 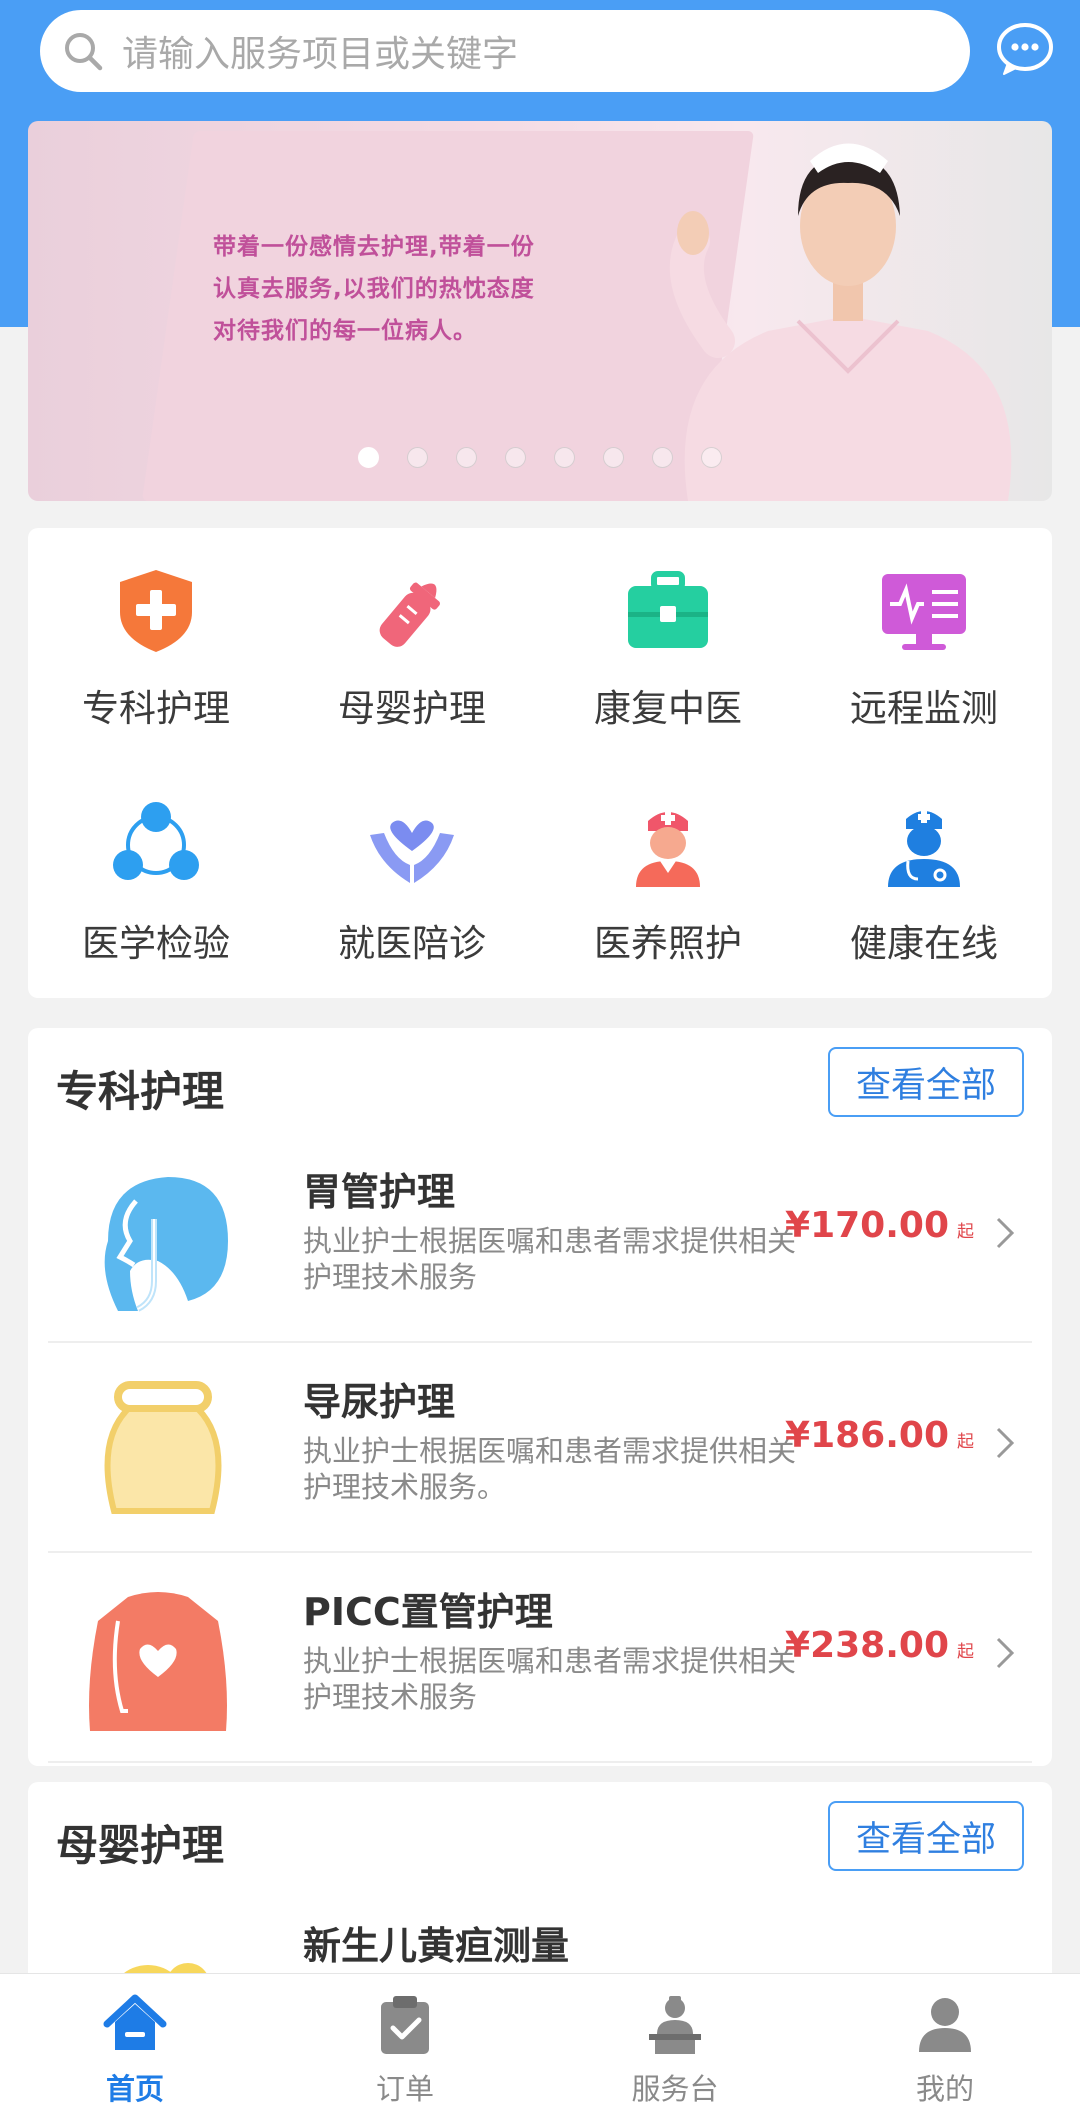 What do you see at coordinates (163, 1447) in the screenshot?
I see `urine-bag-icon` at bounding box center [163, 1447].